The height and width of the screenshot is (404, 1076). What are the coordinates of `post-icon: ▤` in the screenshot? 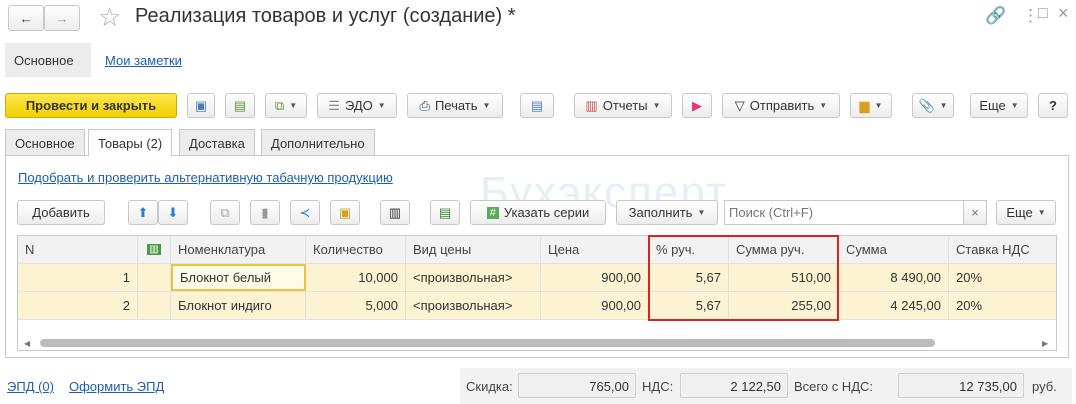 It's located at (240, 105).